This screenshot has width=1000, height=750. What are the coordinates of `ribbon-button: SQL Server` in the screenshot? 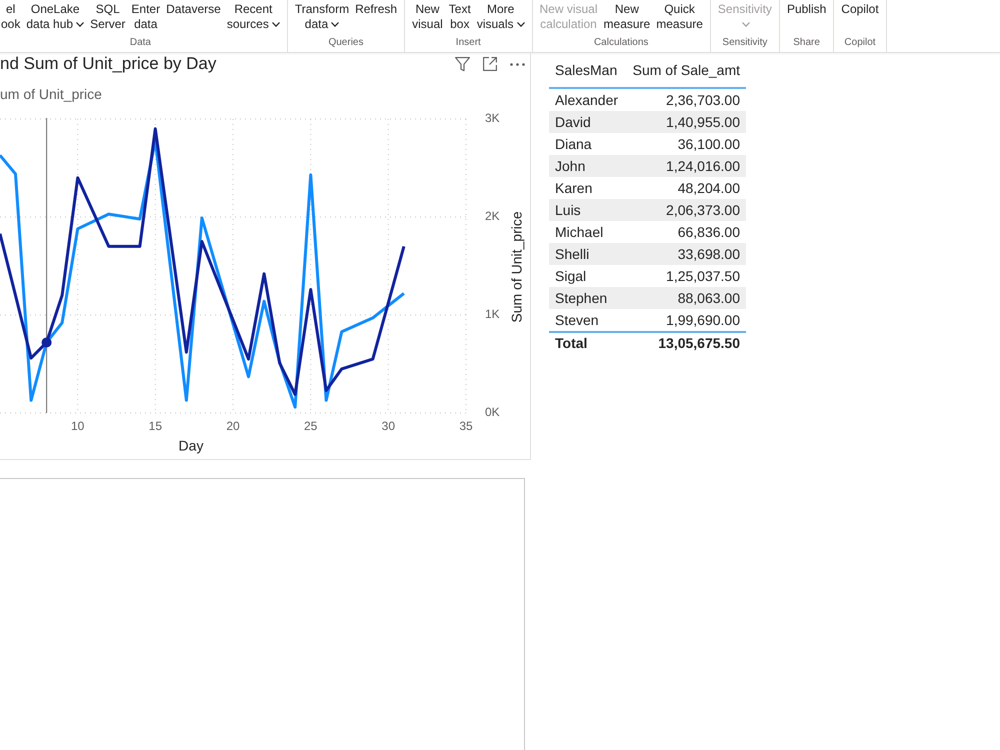 It's located at (107, 16).